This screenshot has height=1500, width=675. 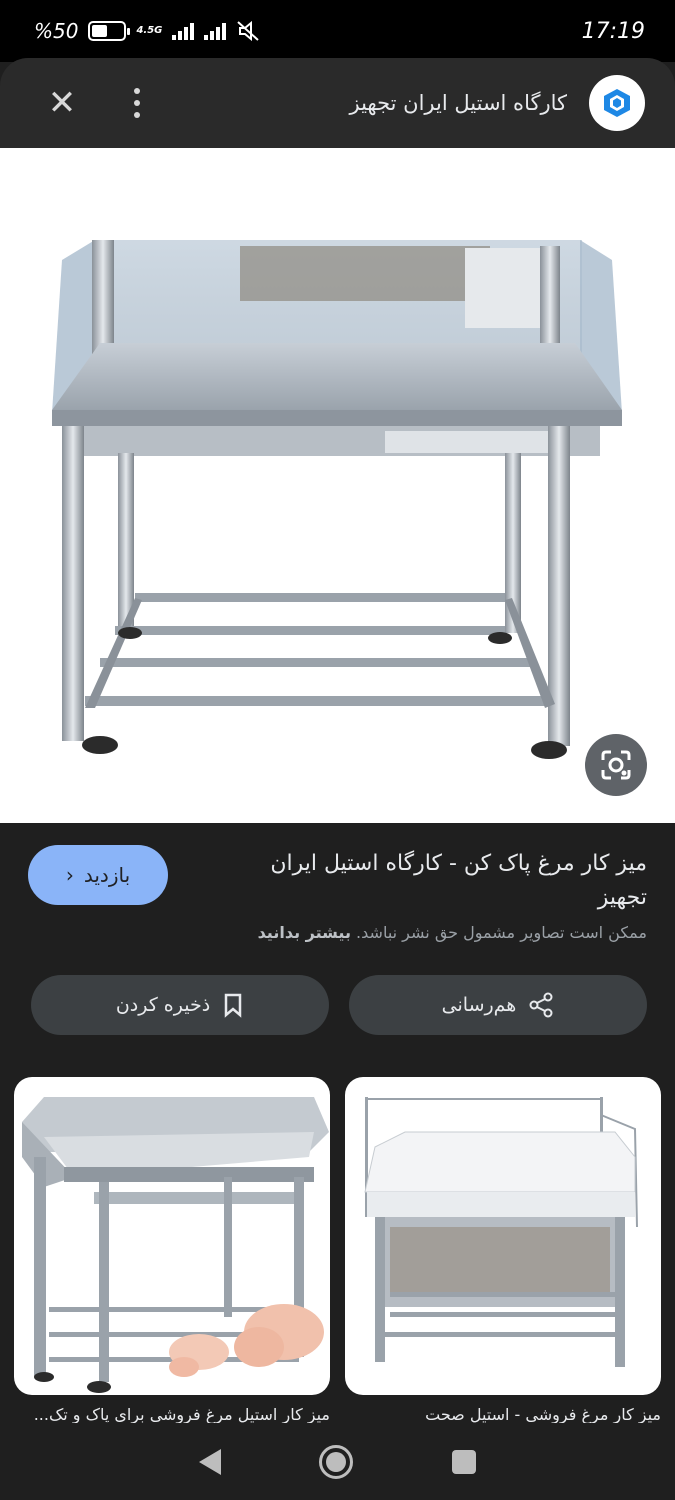 I want to click on hexagon-logo-icon, so click(x=617, y=103).